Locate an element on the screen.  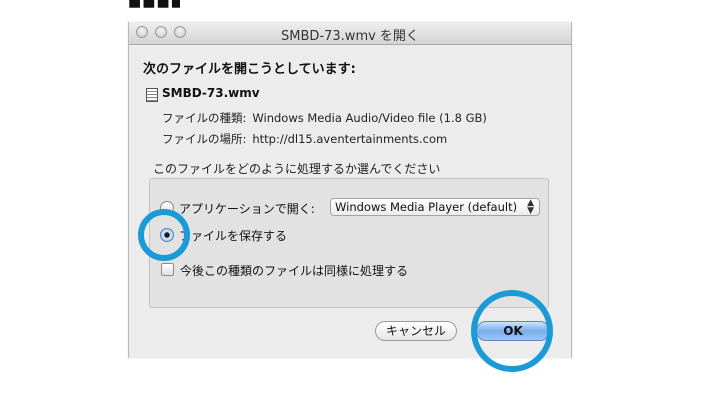
dialog-heading: 次のファイルを開こうとしています: is located at coordinates (249, 69).